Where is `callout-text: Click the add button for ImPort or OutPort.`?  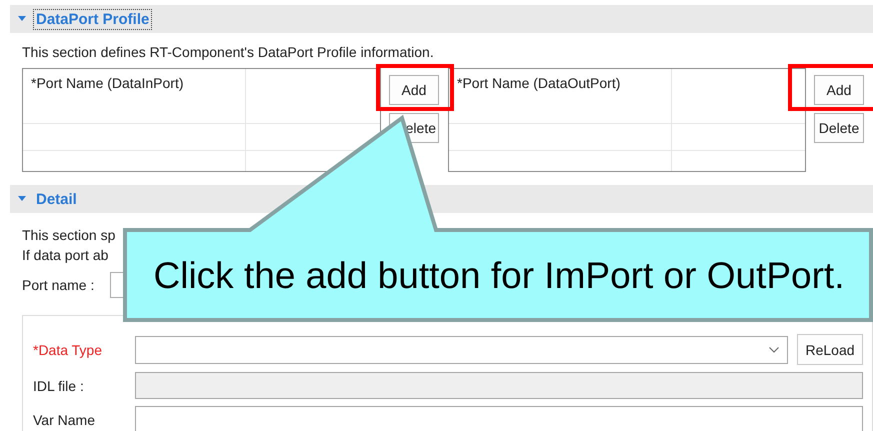 callout-text: Click the add button for ImPort or OutPort. is located at coordinates (499, 276).